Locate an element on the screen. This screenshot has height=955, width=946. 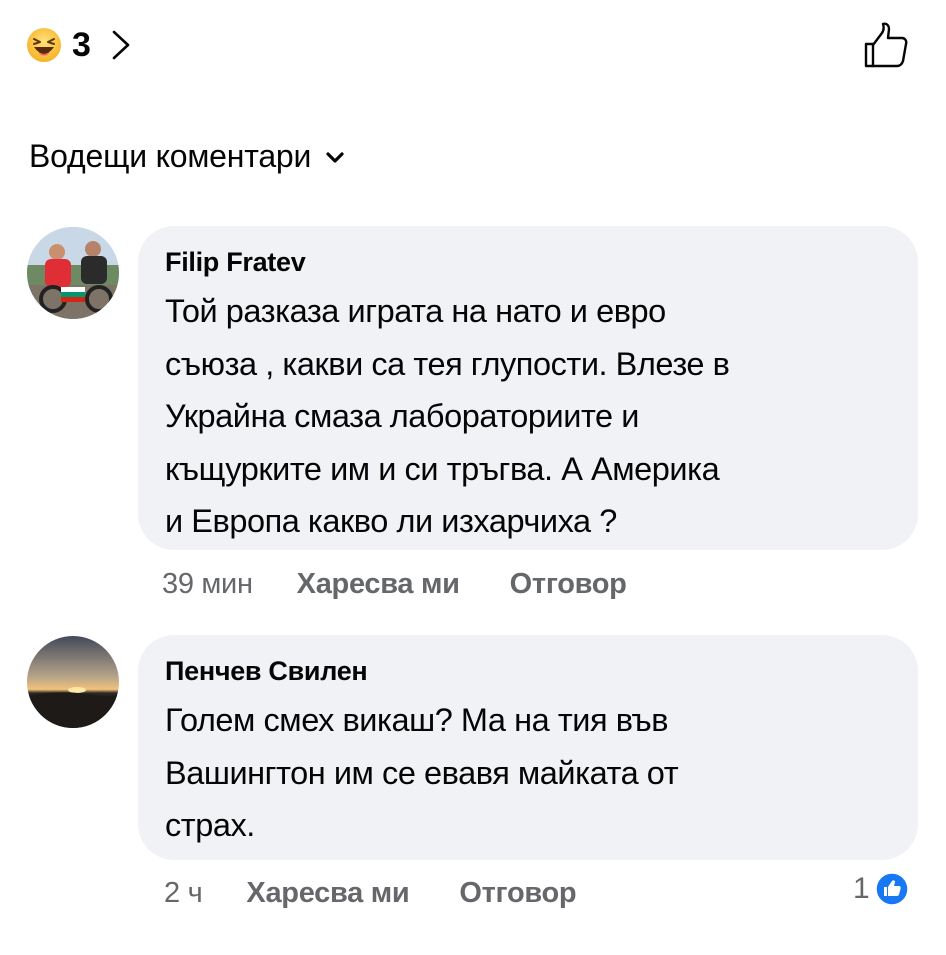
sort-comments-dropdown: Водещи коментари is located at coordinates (187, 156).